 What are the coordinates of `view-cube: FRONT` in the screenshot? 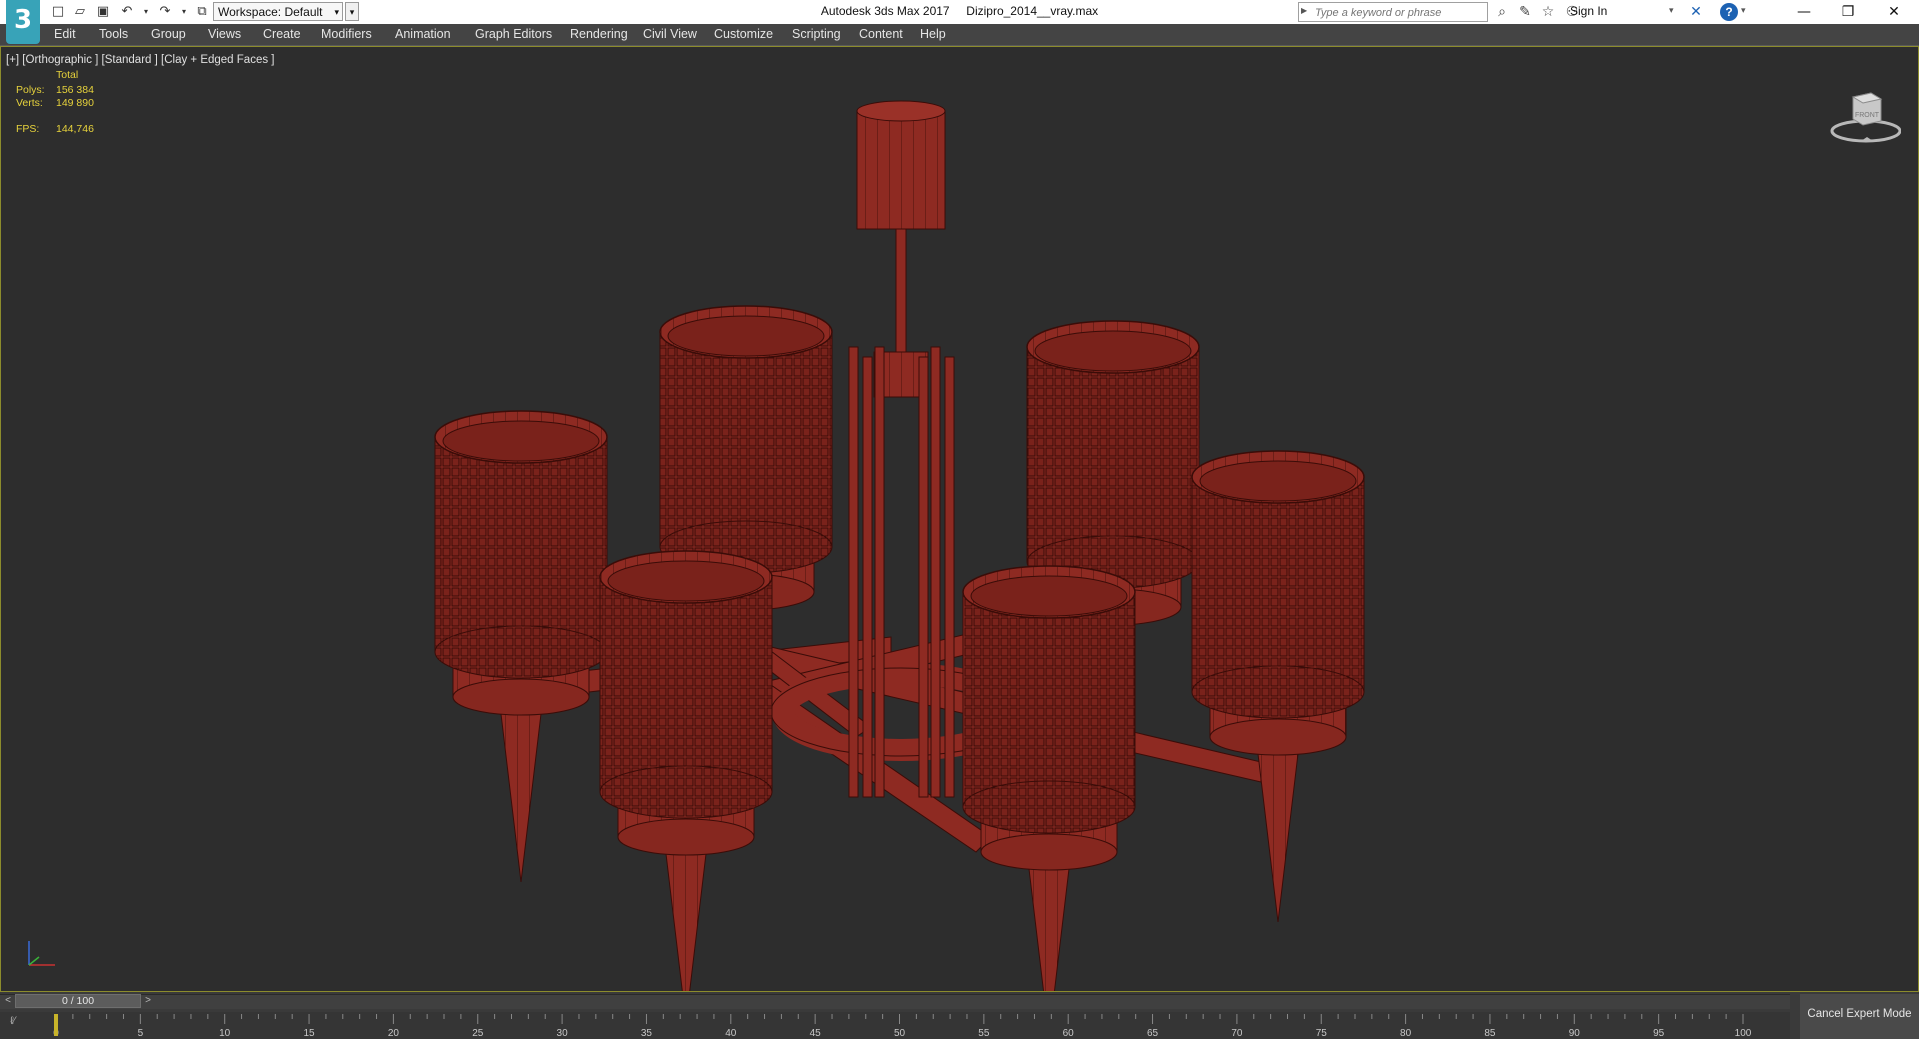 It's located at (1861, 113).